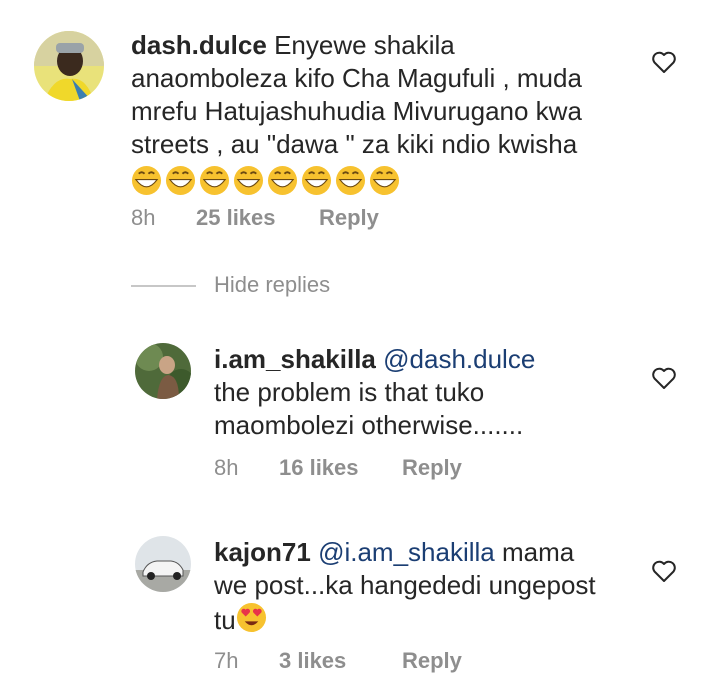 Image resolution: width=720 pixels, height=674 pixels. I want to click on divider, so click(163, 286).